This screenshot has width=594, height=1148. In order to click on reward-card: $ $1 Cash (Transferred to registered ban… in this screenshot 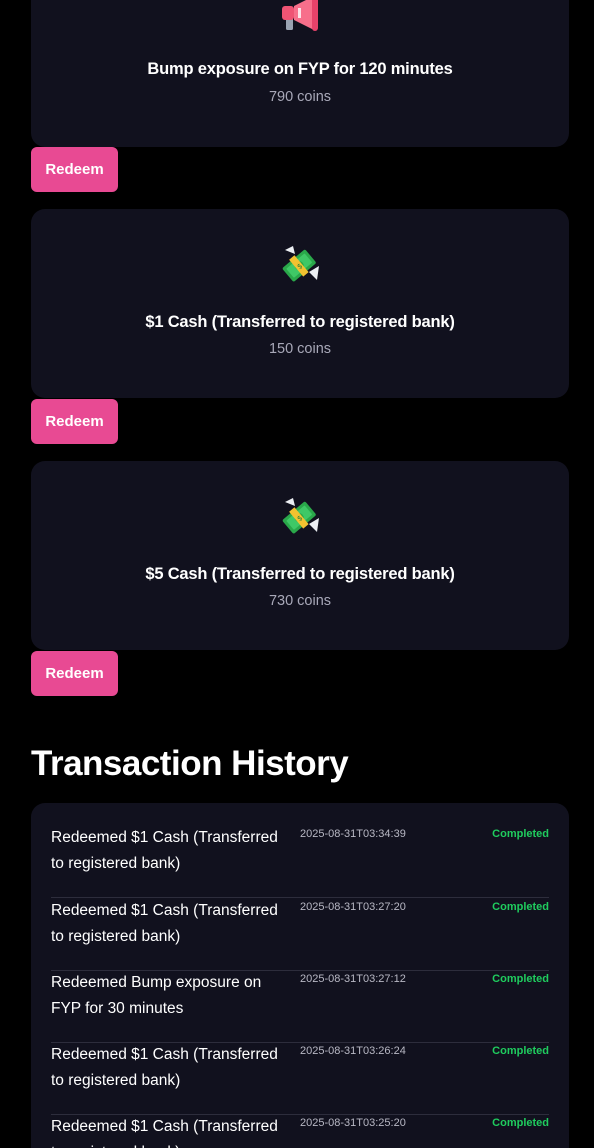, I will do `click(300, 303)`.